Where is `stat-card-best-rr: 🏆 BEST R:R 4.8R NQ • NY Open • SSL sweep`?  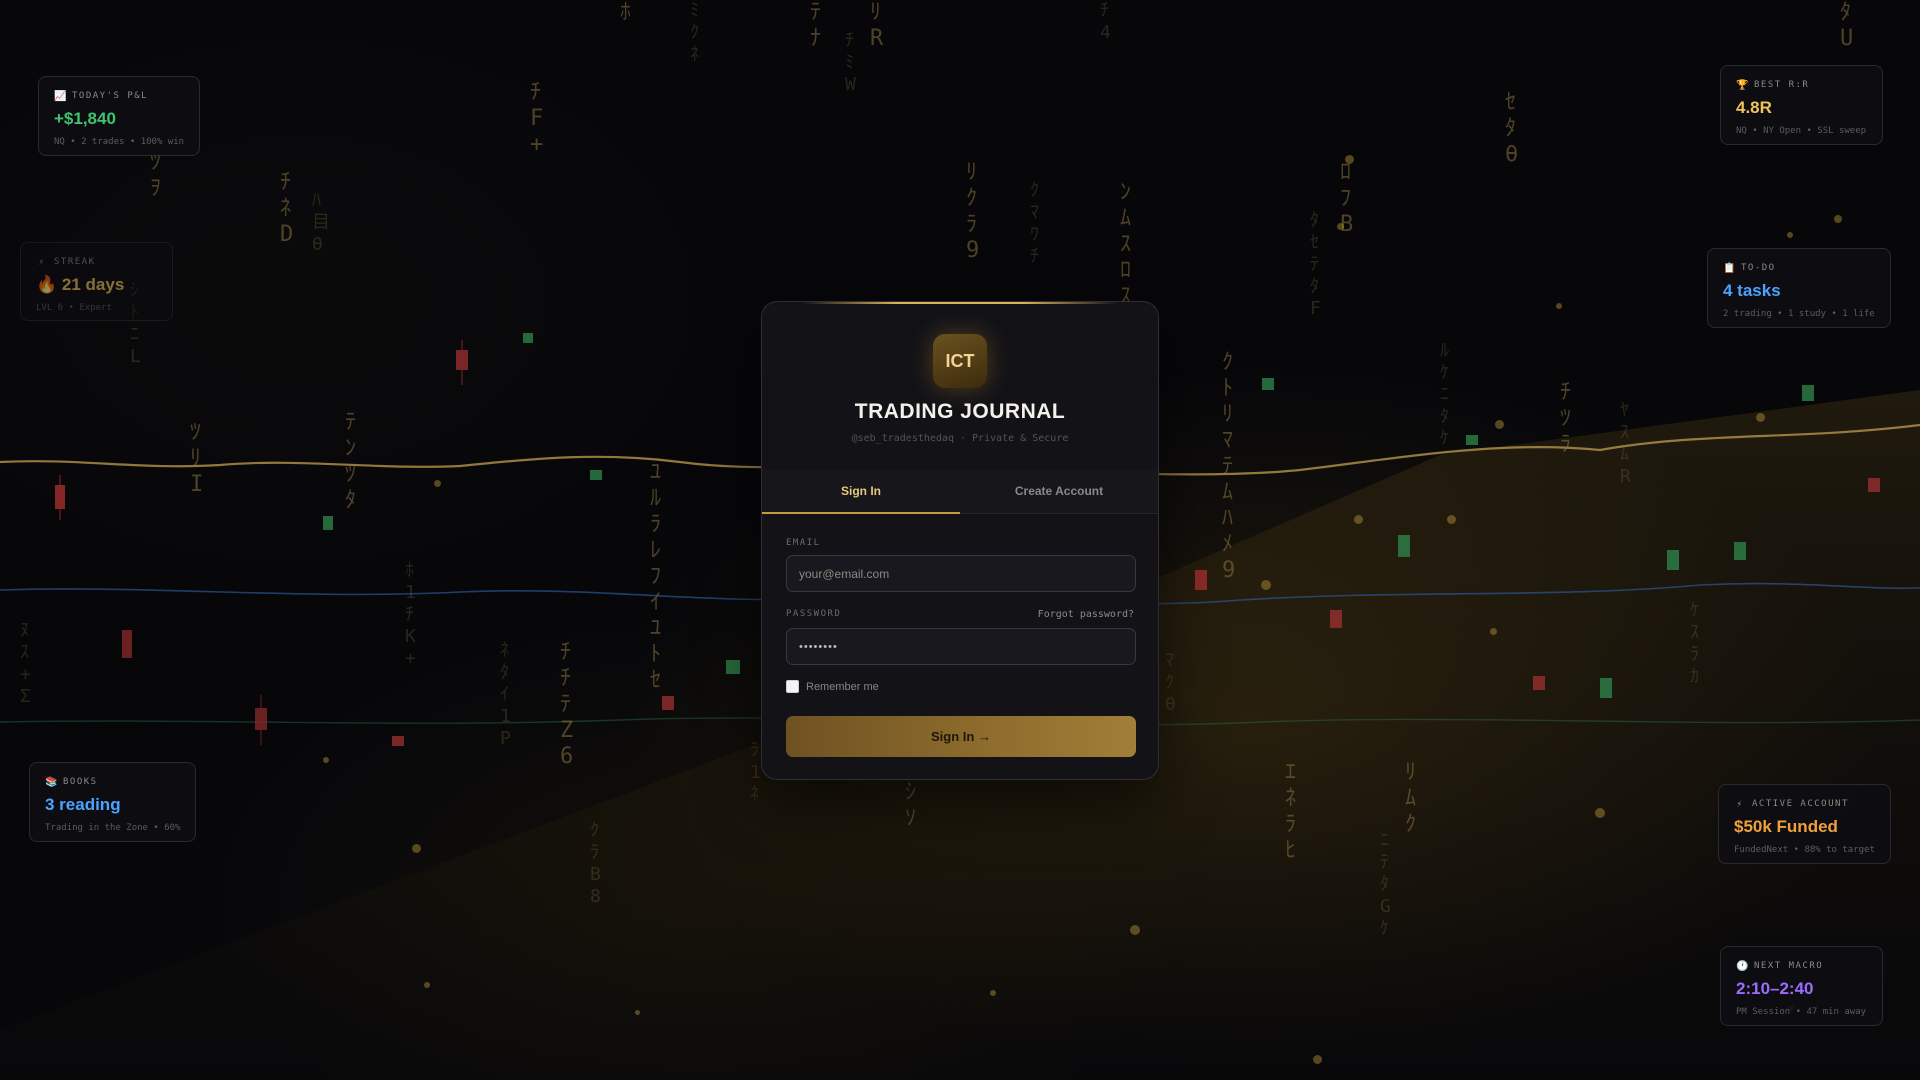 stat-card-best-rr: 🏆 BEST R:R 4.8R NQ • NY Open • SSL sweep is located at coordinates (1801, 105).